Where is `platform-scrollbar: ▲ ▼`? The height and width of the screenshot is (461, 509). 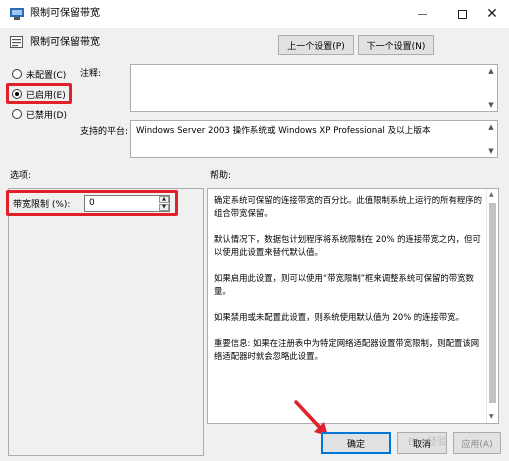 platform-scrollbar: ▲ ▼ is located at coordinates (491, 139).